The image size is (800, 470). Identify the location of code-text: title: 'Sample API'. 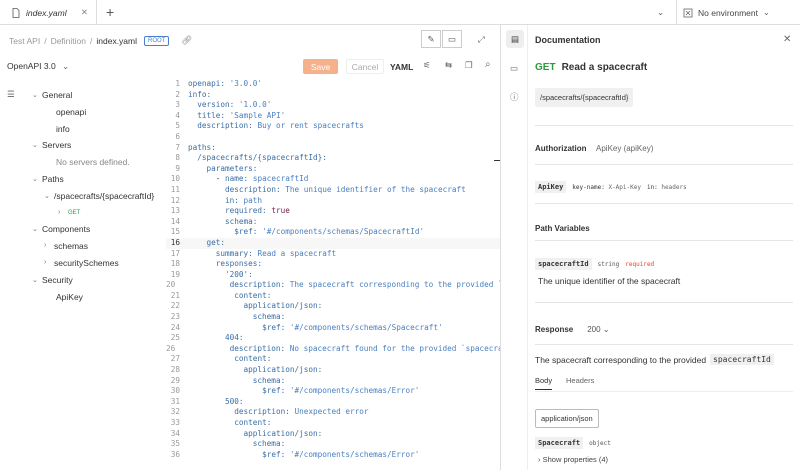
(241, 115).